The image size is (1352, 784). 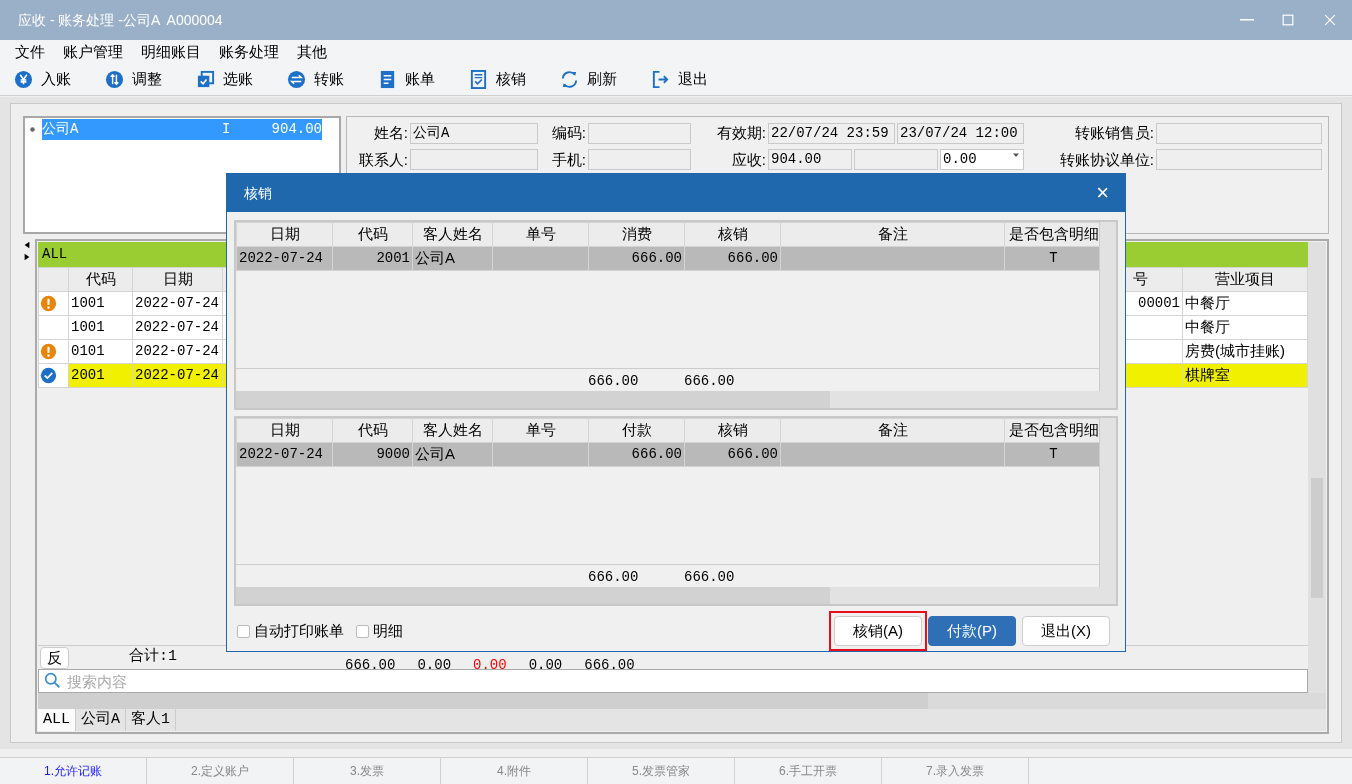 What do you see at coordinates (312, 52) in the screenshot?
I see `menu-item: 其他` at bounding box center [312, 52].